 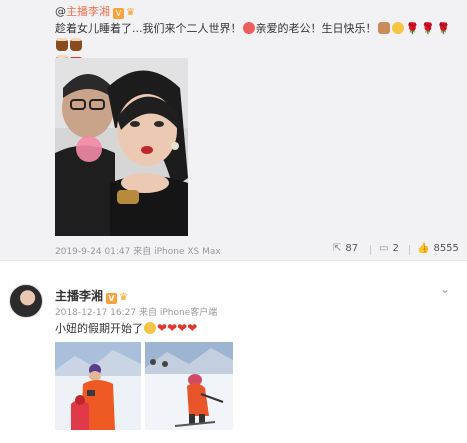 I want to click on like-count: 8555, so click(x=446, y=248).